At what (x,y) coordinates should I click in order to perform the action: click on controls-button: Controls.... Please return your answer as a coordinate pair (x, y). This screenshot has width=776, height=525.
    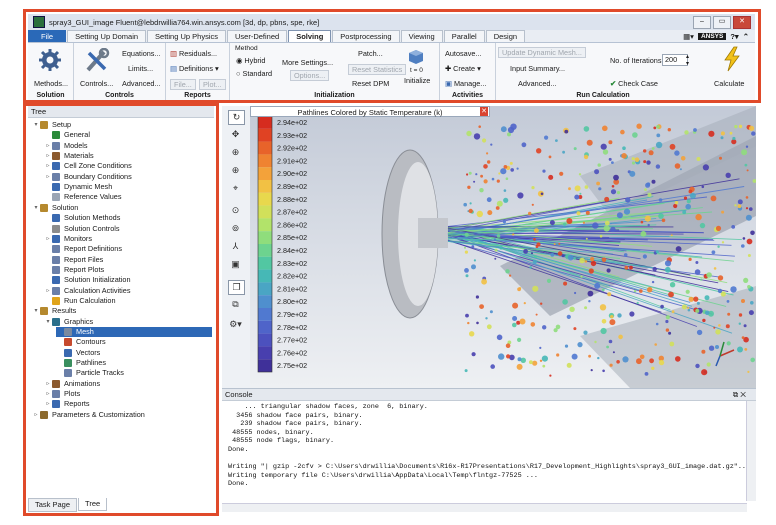
    Looking at the image, I should click on (96, 83).